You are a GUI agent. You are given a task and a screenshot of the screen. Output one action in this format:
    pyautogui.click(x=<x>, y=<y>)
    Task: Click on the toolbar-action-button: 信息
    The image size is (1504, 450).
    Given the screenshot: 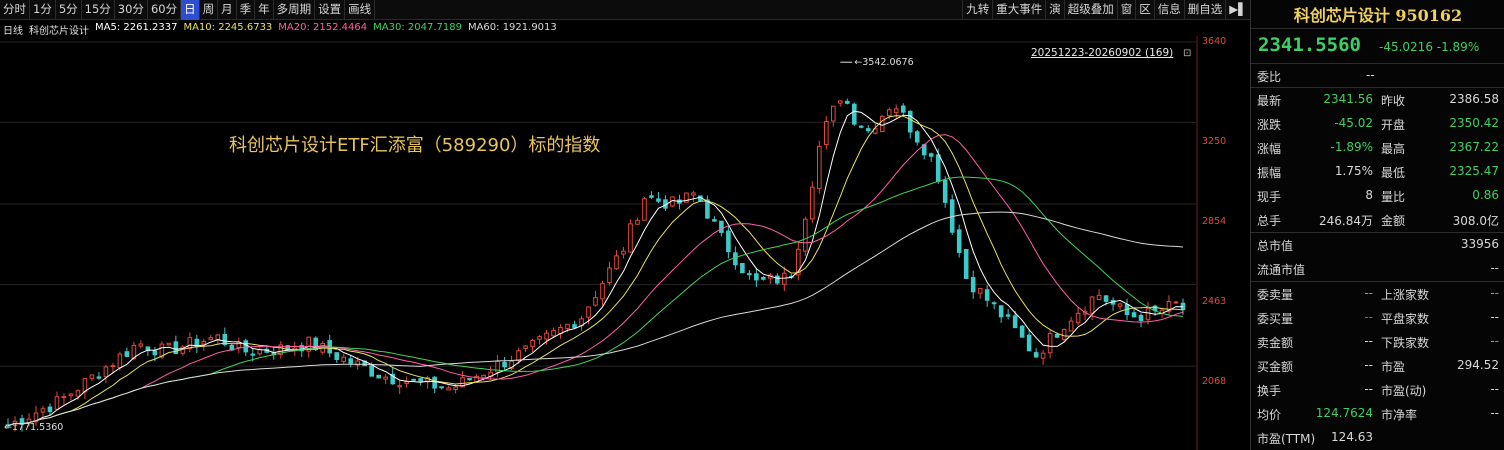 What is the action you would take?
    pyautogui.click(x=1168, y=10)
    